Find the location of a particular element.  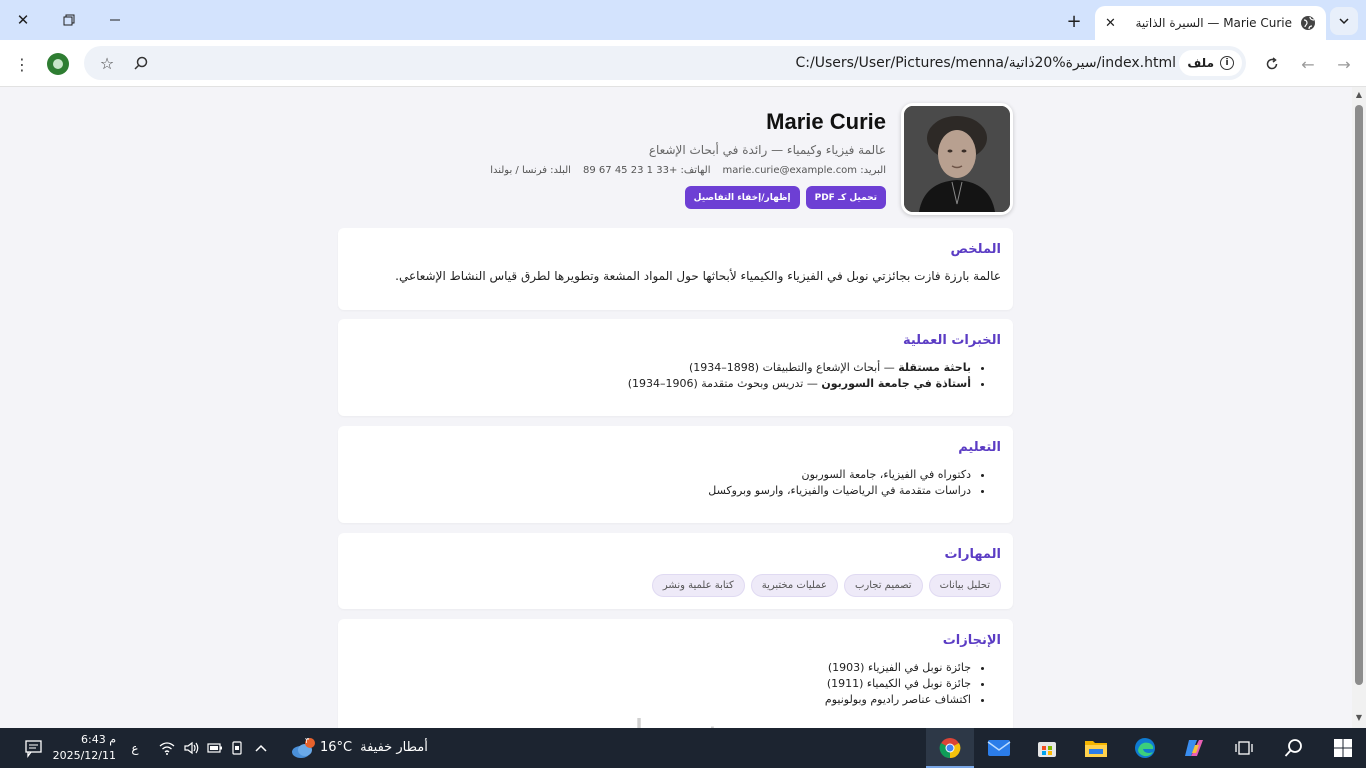

file-explorer-taskbar-icon is located at coordinates (1096, 748).